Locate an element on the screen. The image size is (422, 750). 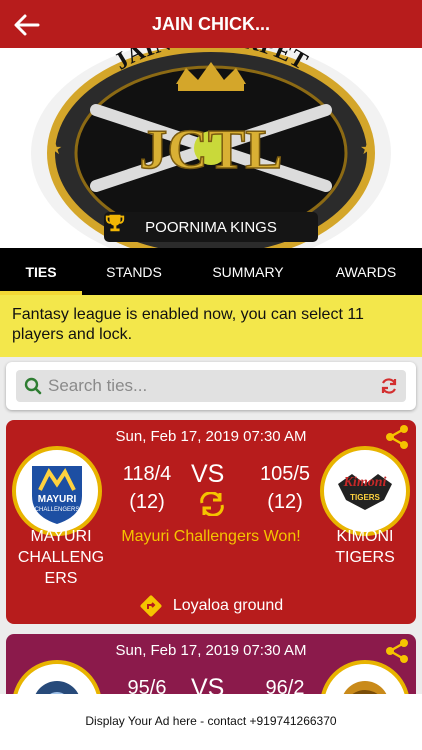
svg-text: JCTL is located at coordinates (210, 150).